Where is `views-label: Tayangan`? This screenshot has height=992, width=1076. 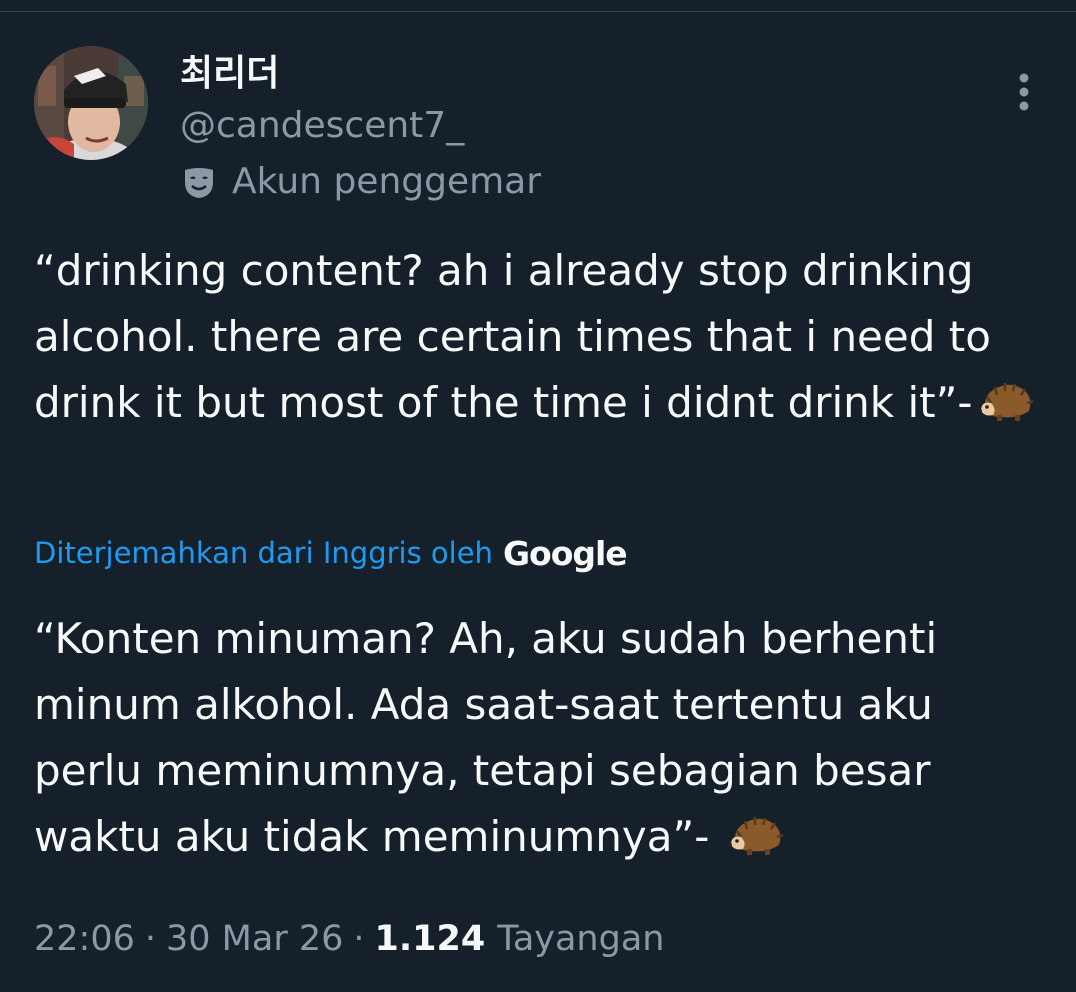
views-label: Tayangan is located at coordinates (580, 939).